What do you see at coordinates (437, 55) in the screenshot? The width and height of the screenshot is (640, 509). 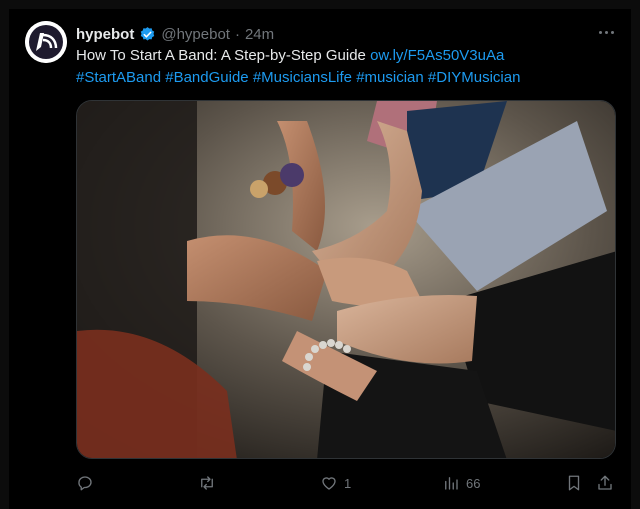 I see `tweet-link: ow.ly/F5As50V3uAa` at bounding box center [437, 55].